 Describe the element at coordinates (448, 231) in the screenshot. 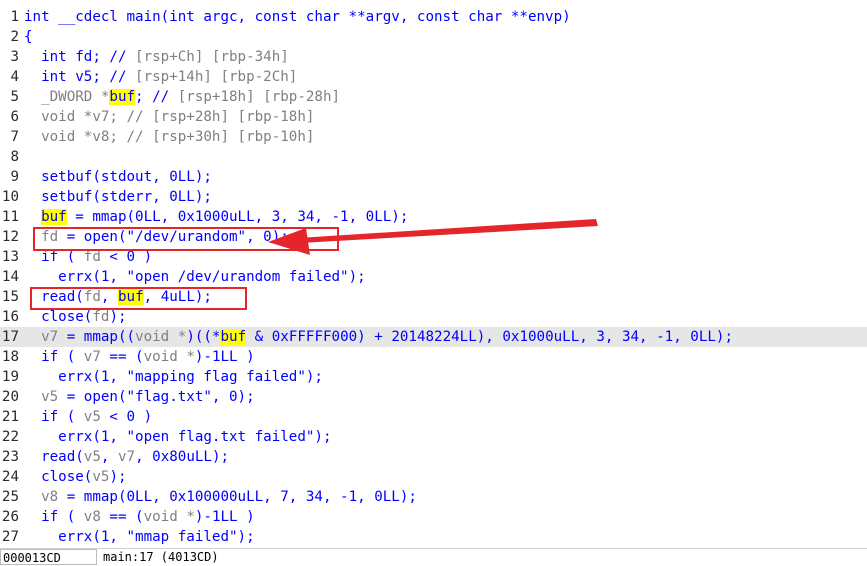

I see `annotation-arrow-shaft` at that location.